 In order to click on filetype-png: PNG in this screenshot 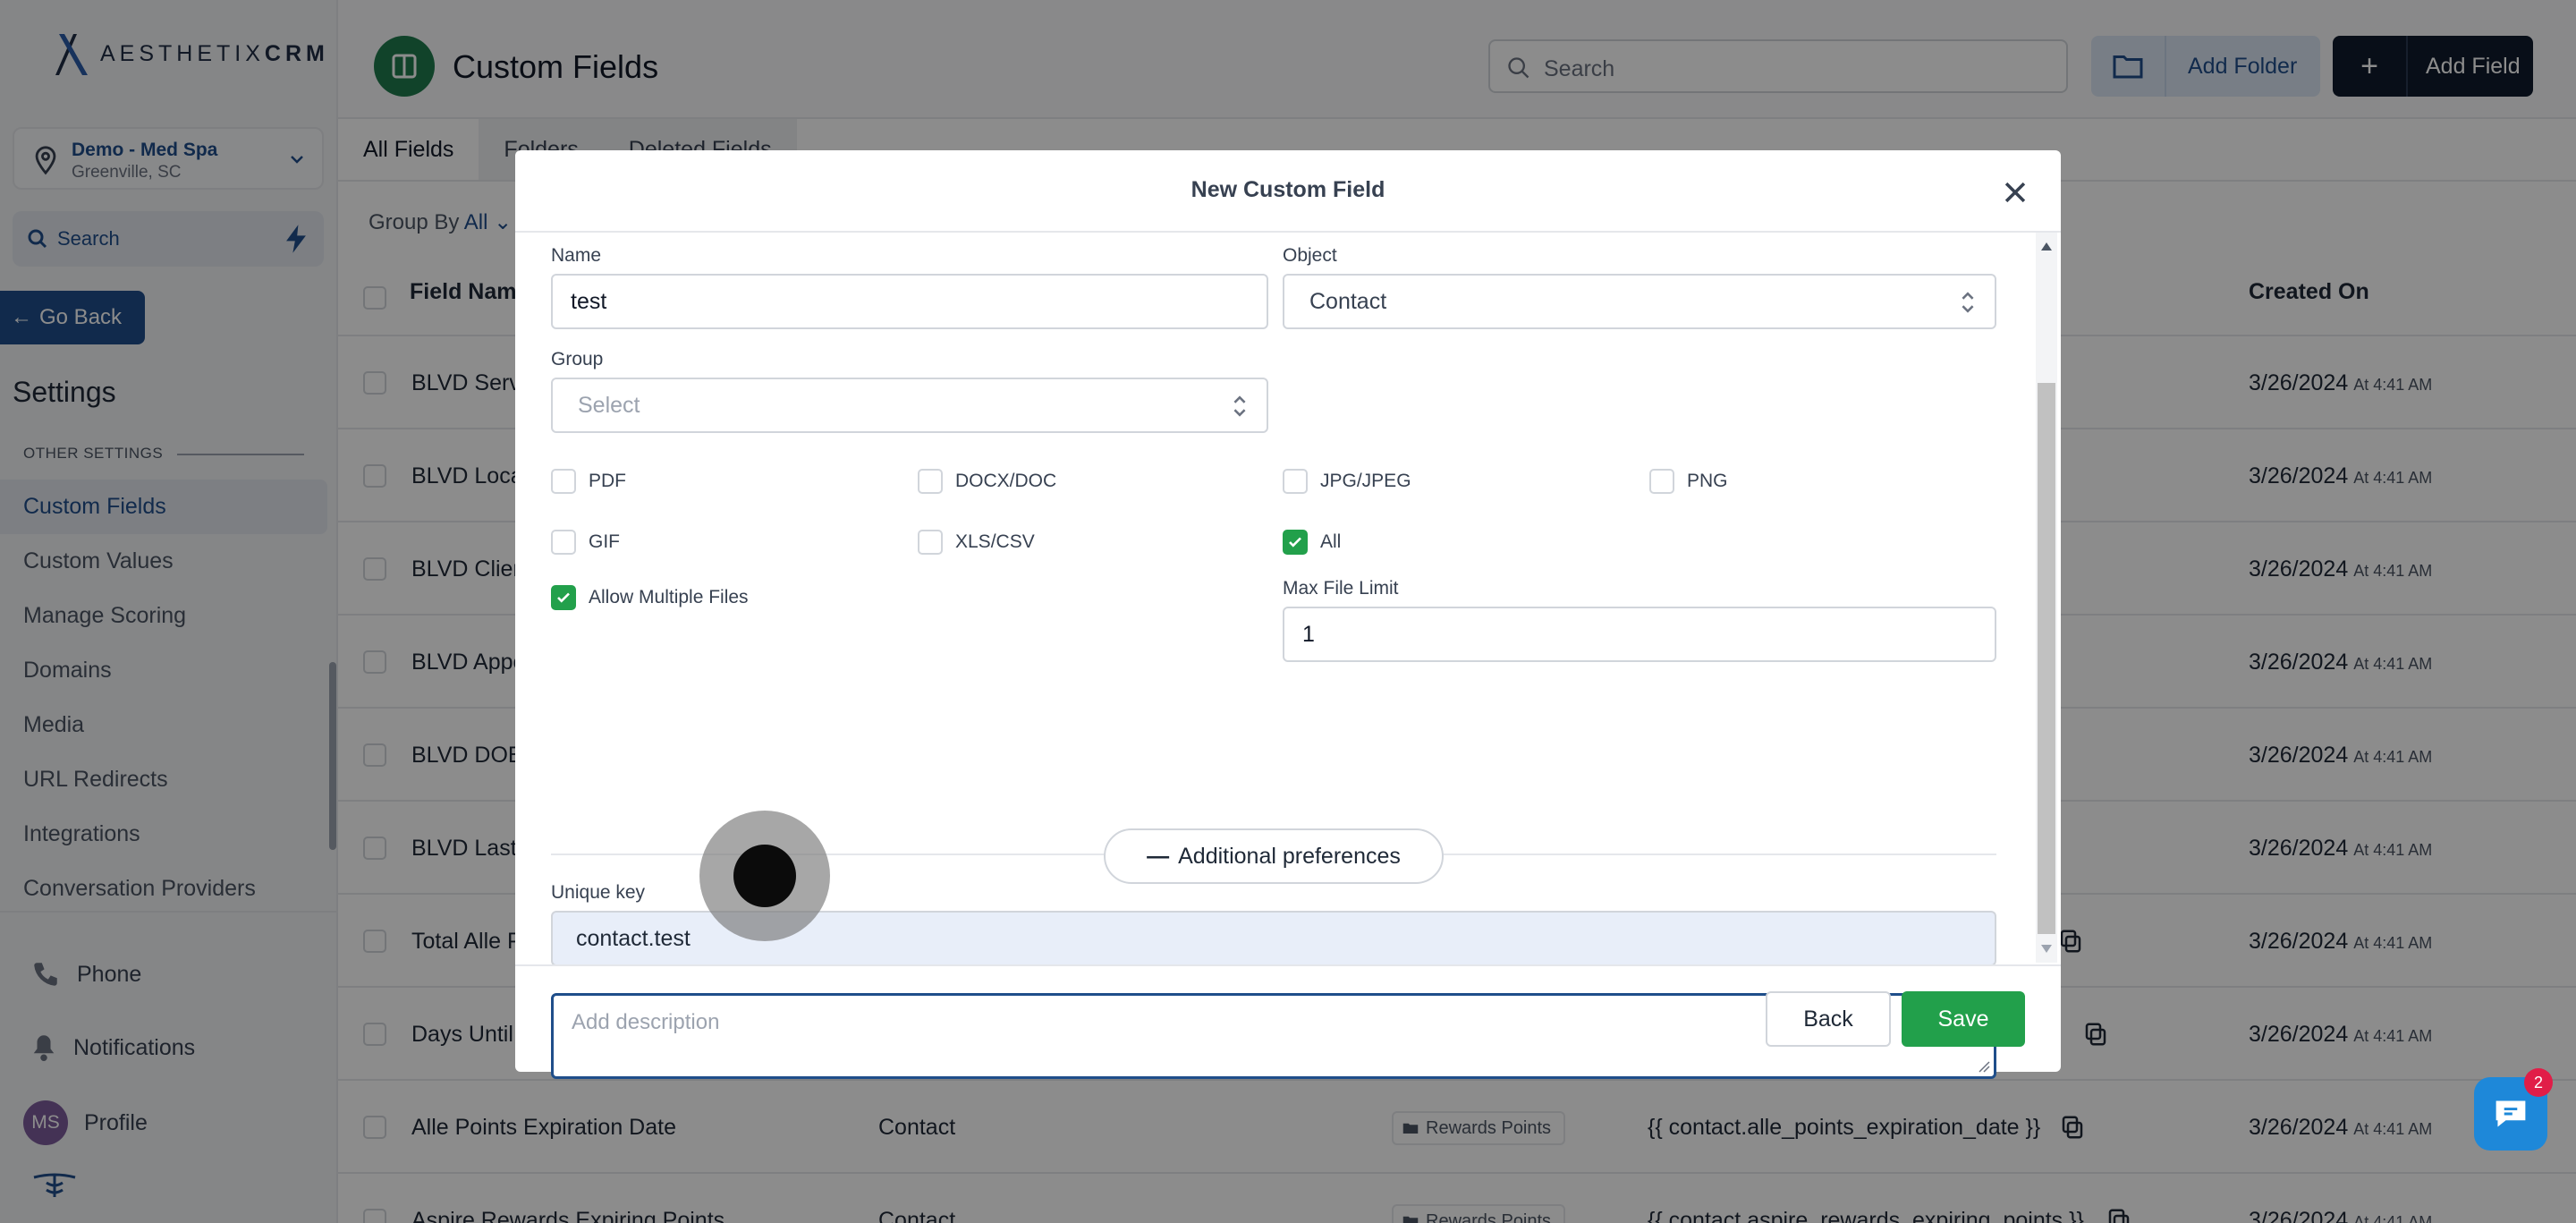, I will do `click(1688, 481)`.